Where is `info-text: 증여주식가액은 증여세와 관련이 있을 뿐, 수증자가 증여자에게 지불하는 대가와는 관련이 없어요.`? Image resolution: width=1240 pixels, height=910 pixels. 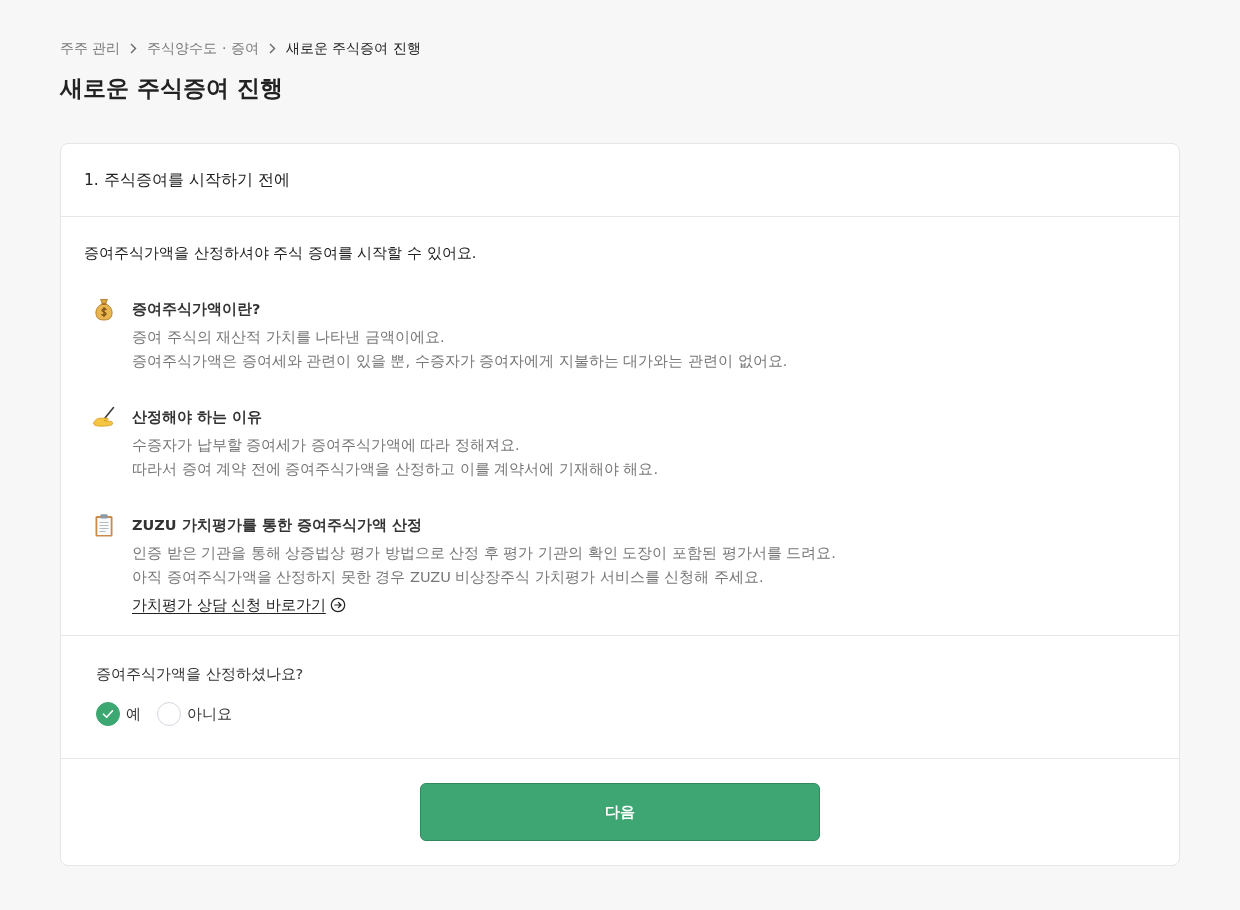
info-text: 증여주식가액은 증여세와 관련이 있을 뿐, 수증자가 증여자에게 지불하는 대가와는 관련이 없어요. is located at coordinates (460, 361).